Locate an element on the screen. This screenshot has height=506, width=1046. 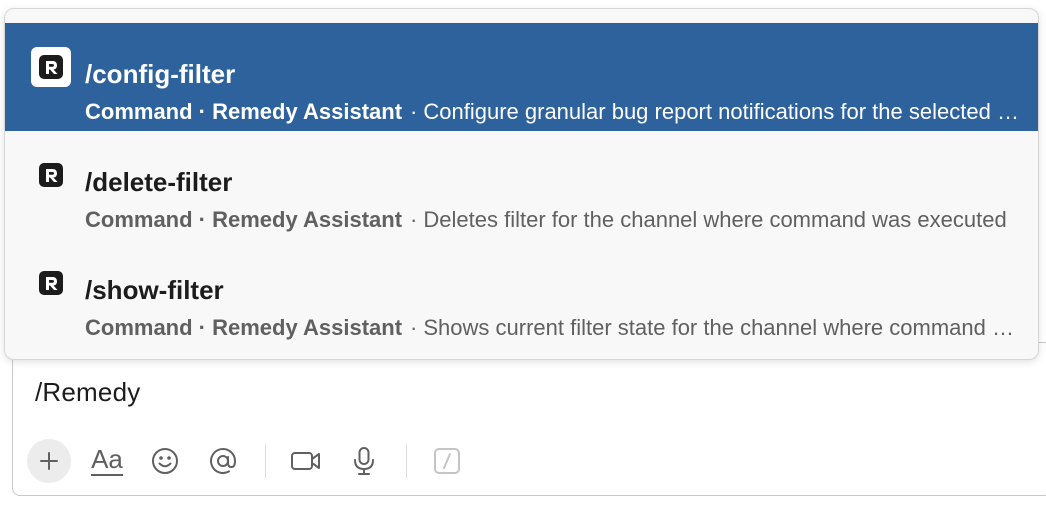
microphone-icon is located at coordinates (364, 461).